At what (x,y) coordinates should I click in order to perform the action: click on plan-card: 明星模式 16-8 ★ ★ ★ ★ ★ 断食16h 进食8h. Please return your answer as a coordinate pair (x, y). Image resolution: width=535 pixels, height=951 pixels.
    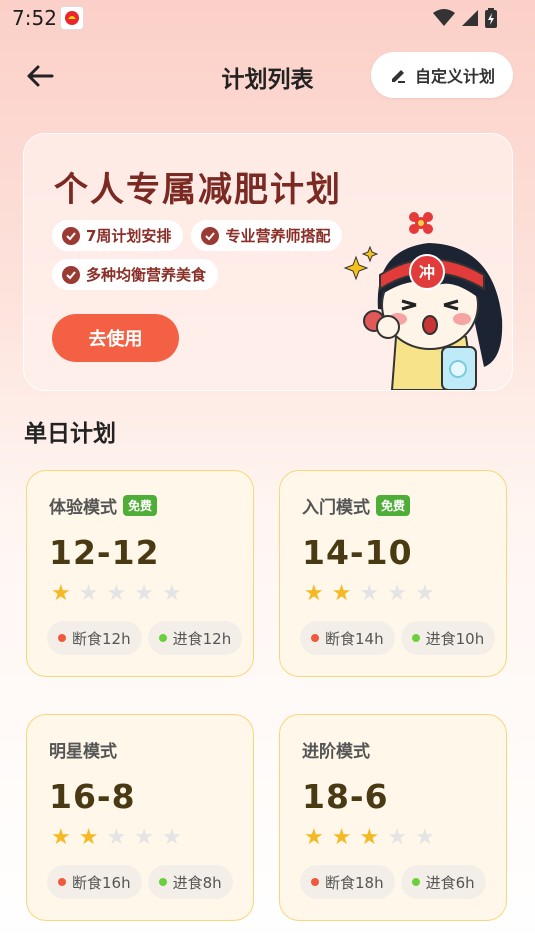
    Looking at the image, I should click on (140, 817).